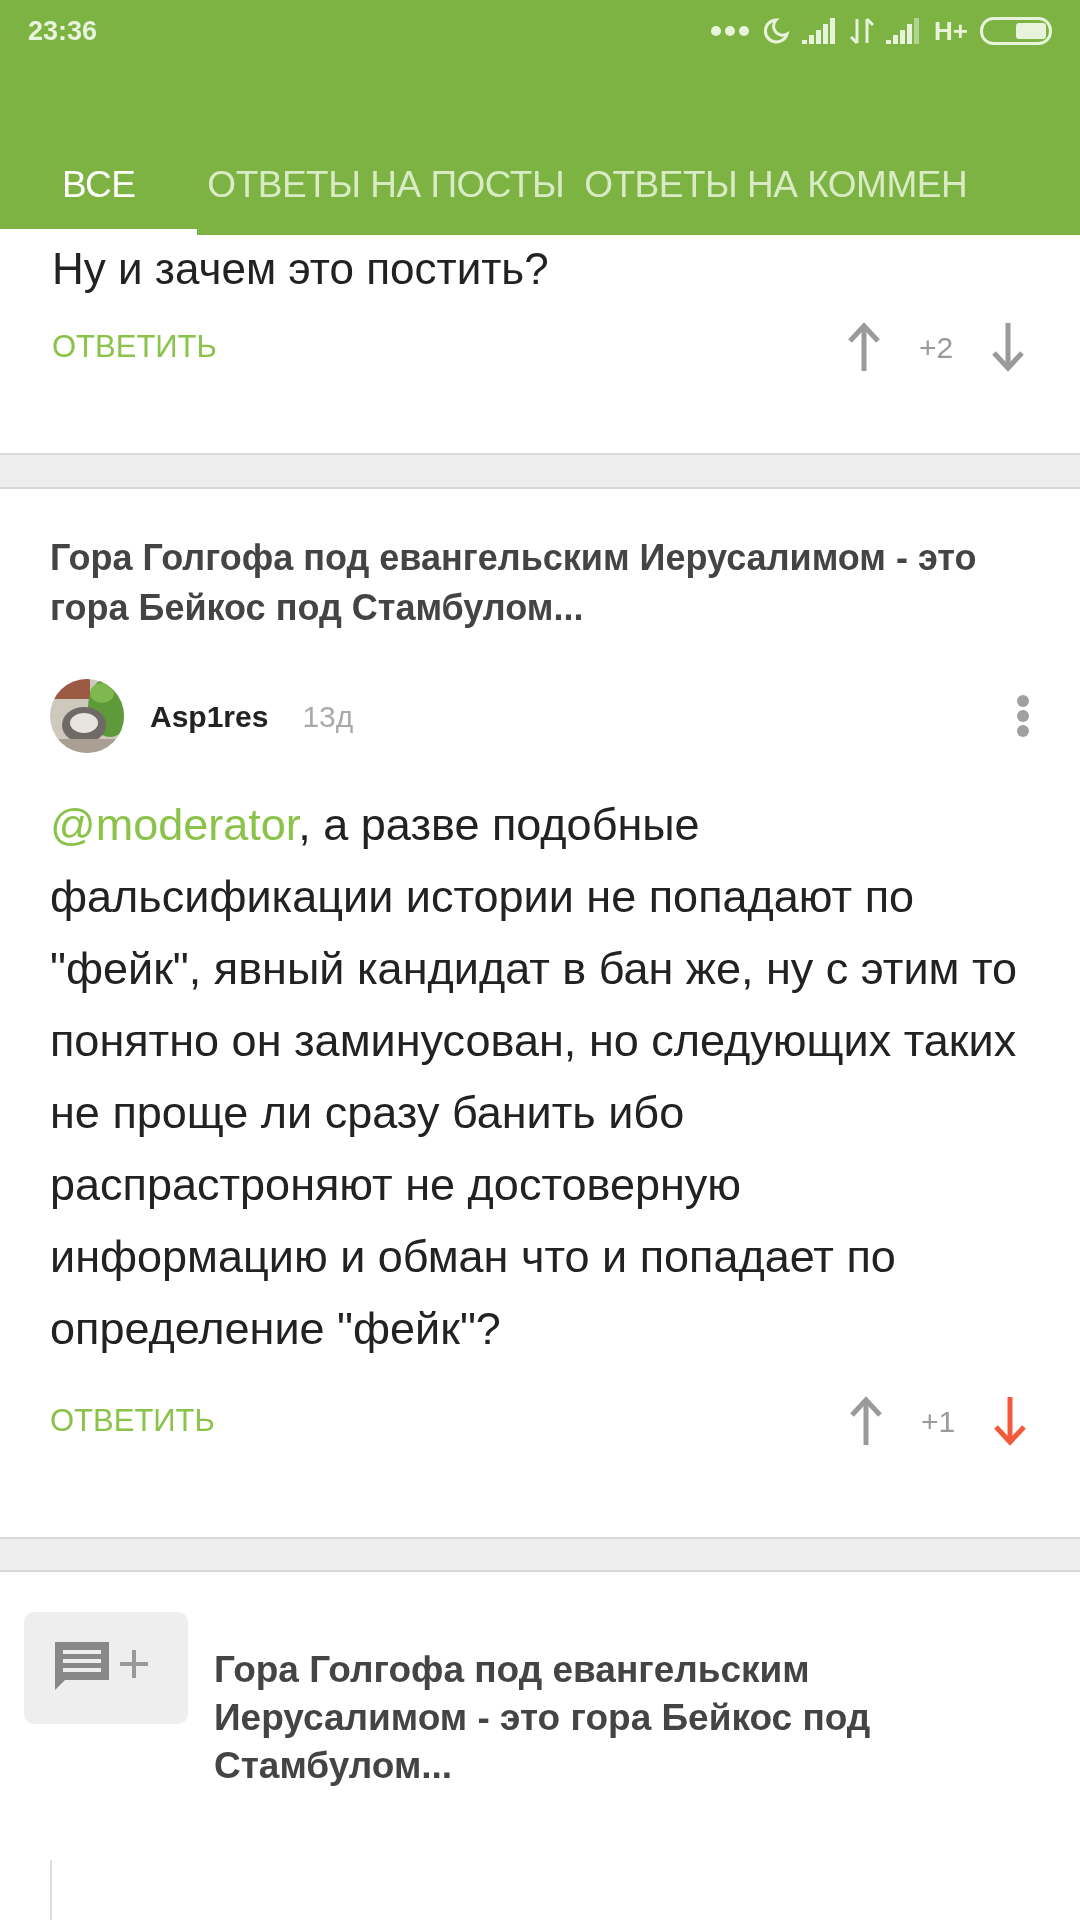  What do you see at coordinates (386, 185) in the screenshot?
I see `tab: ОТВЕТЫ НА ПОСТЫ` at bounding box center [386, 185].